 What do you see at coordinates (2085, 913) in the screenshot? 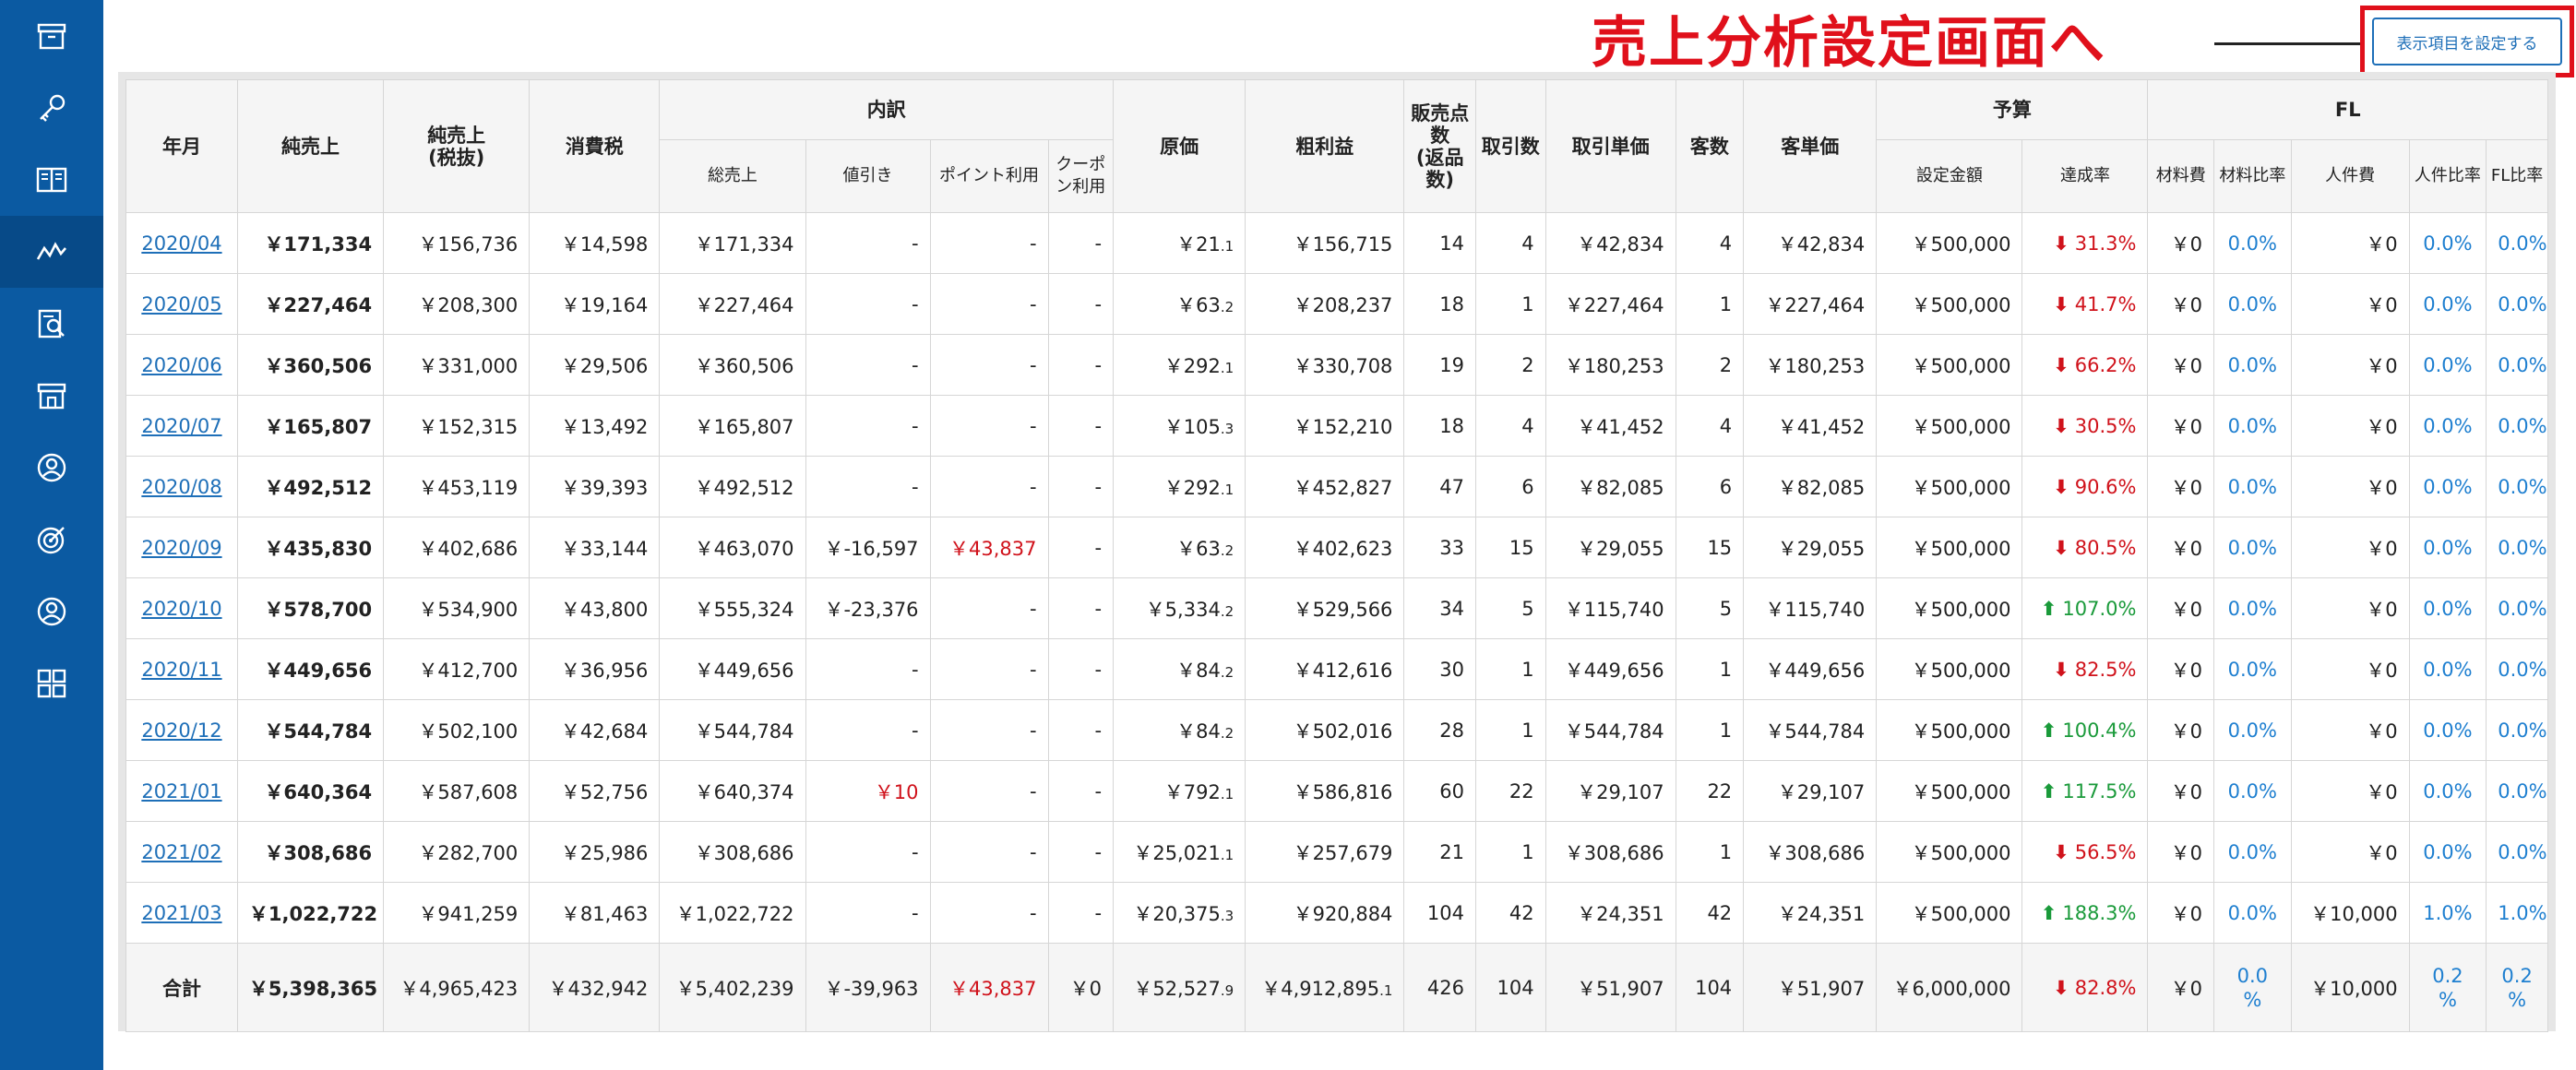
I see `achievement-rate-cell: ⬆ 188.3%` at bounding box center [2085, 913].